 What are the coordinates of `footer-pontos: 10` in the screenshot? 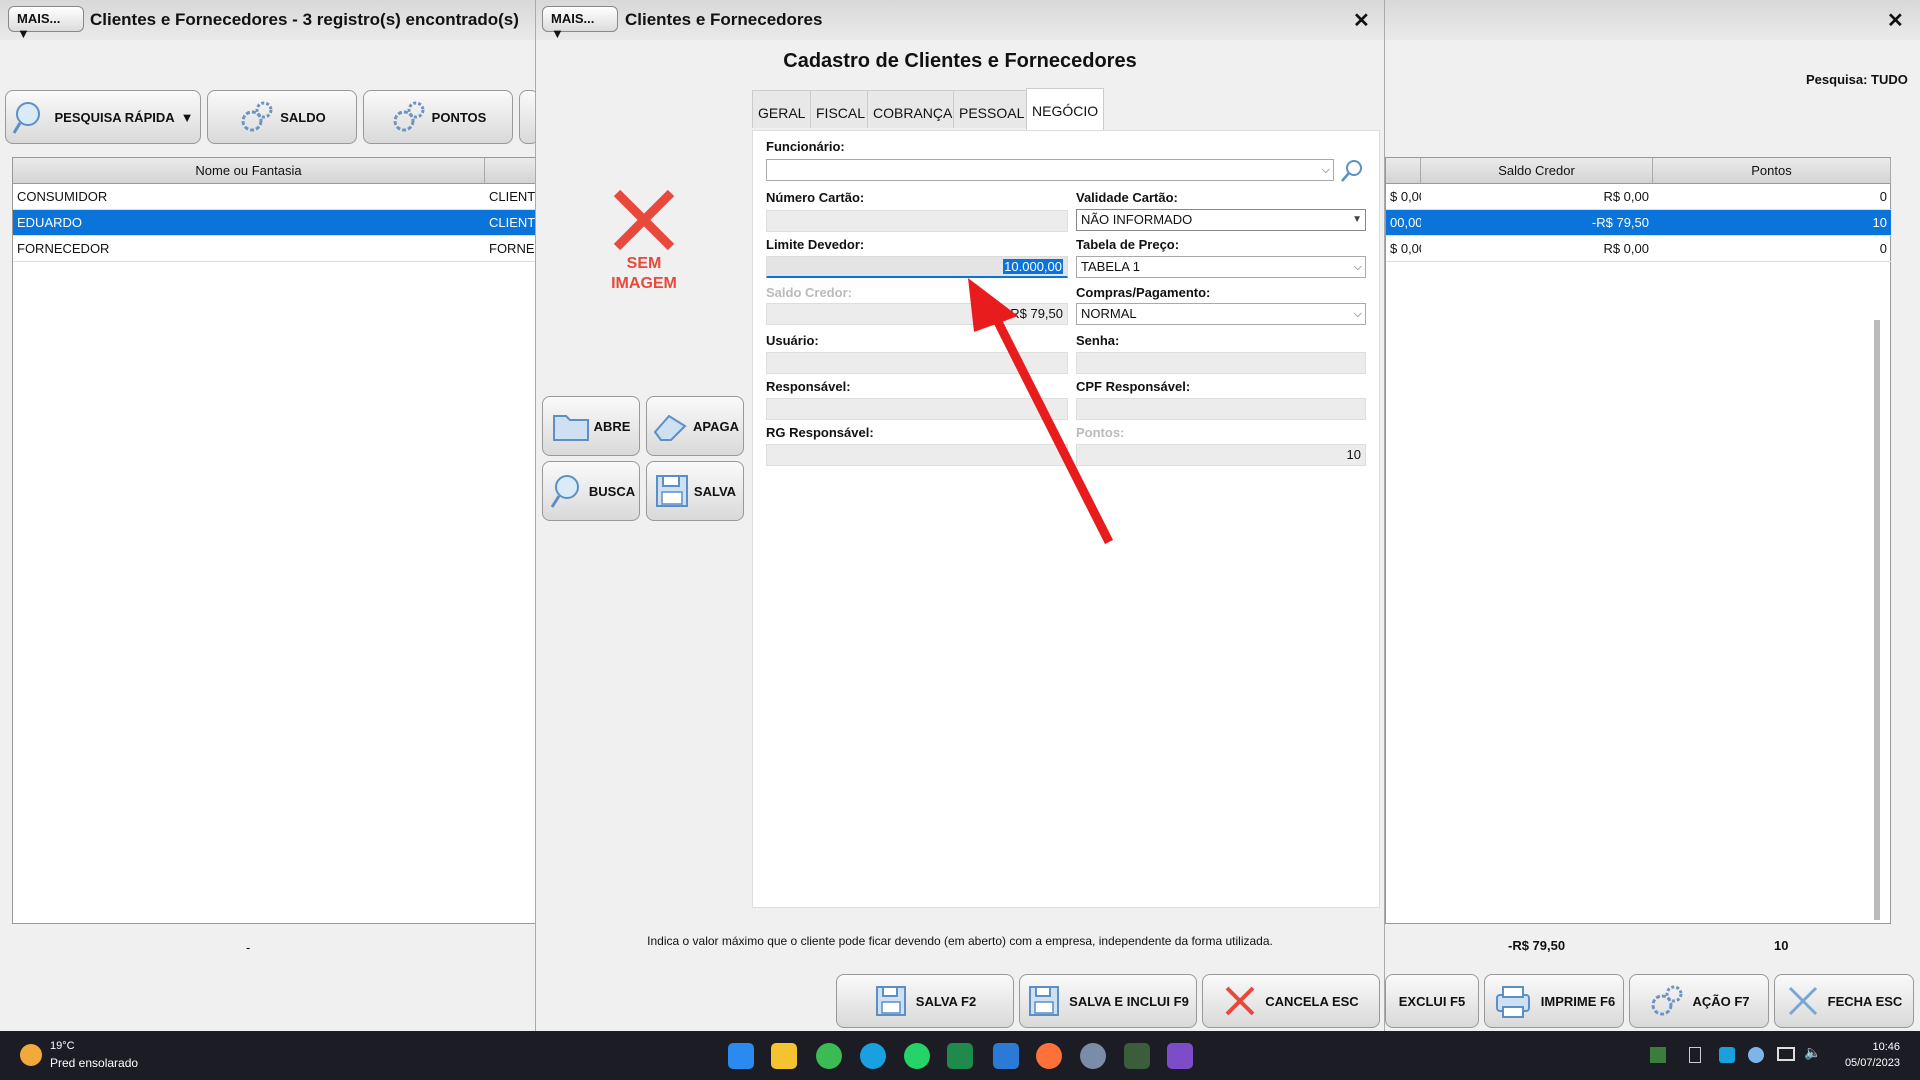 It's located at (1781, 945).